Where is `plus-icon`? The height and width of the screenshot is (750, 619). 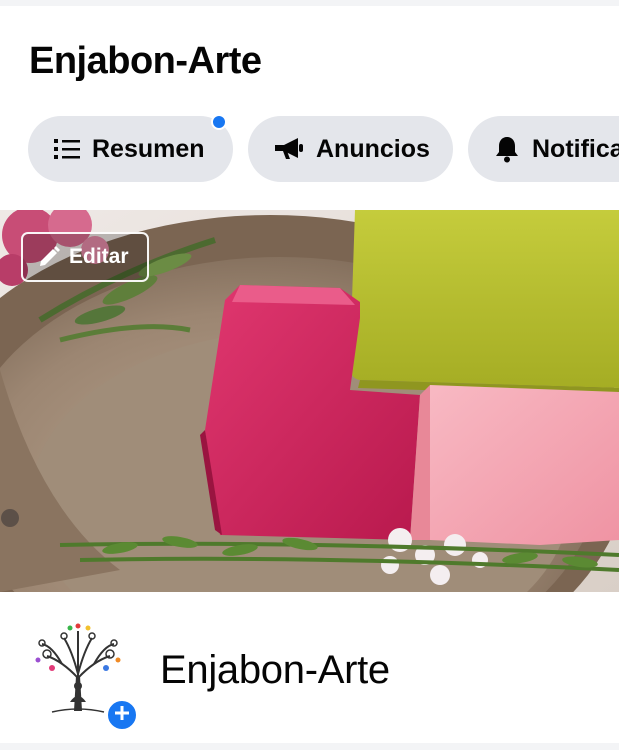 plus-icon is located at coordinates (122, 715).